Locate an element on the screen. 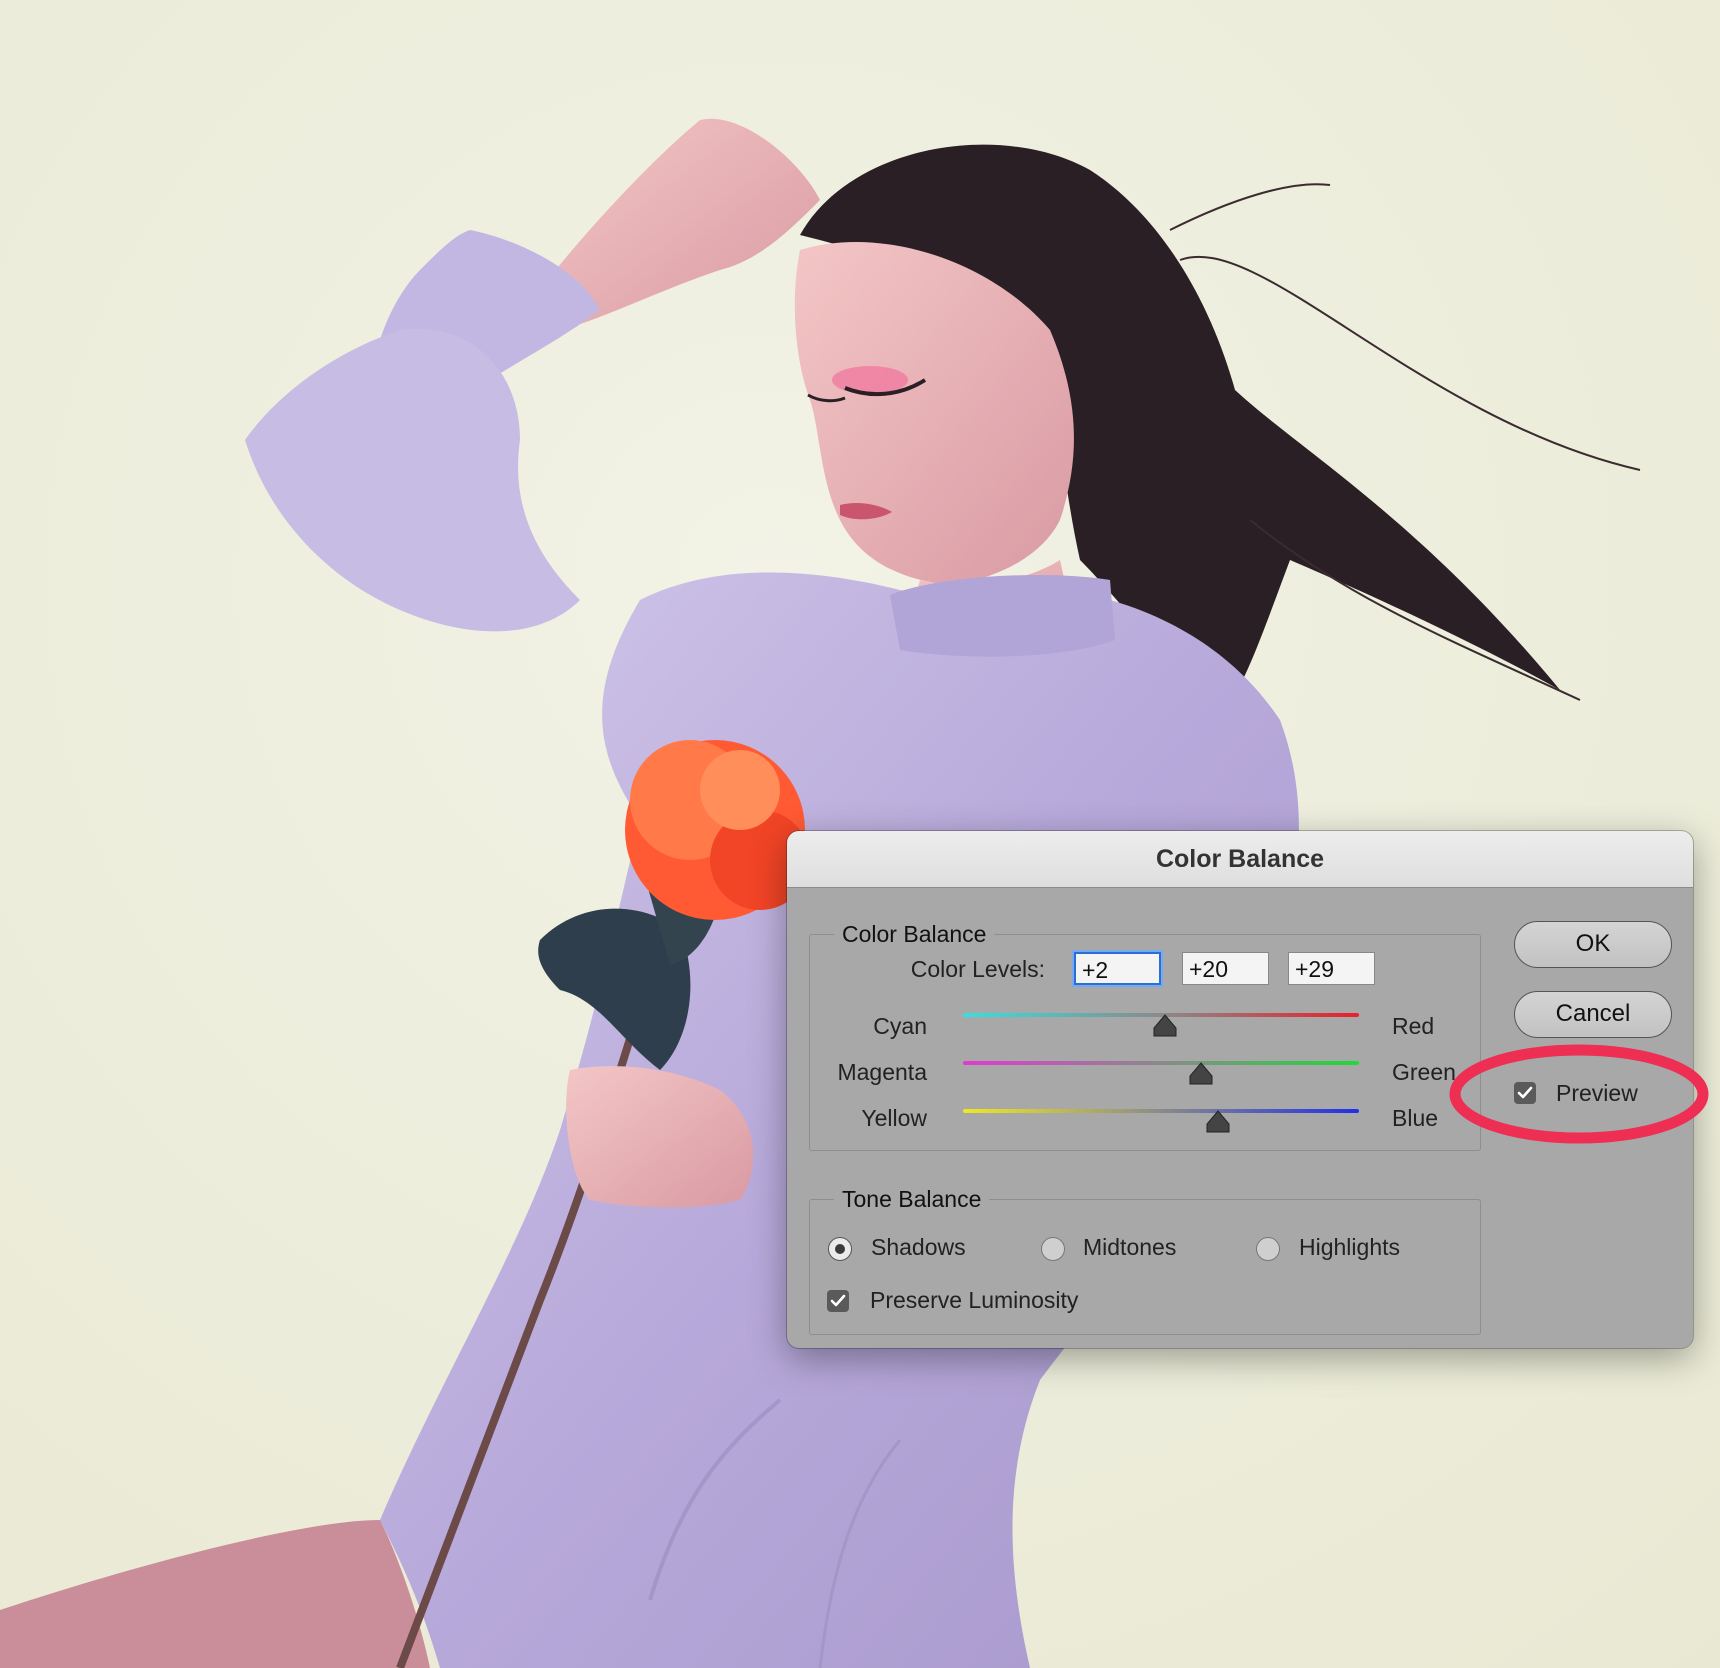 This screenshot has width=1720, height=1668. yellow-blue-slider-thumb is located at coordinates (1218, 1122).